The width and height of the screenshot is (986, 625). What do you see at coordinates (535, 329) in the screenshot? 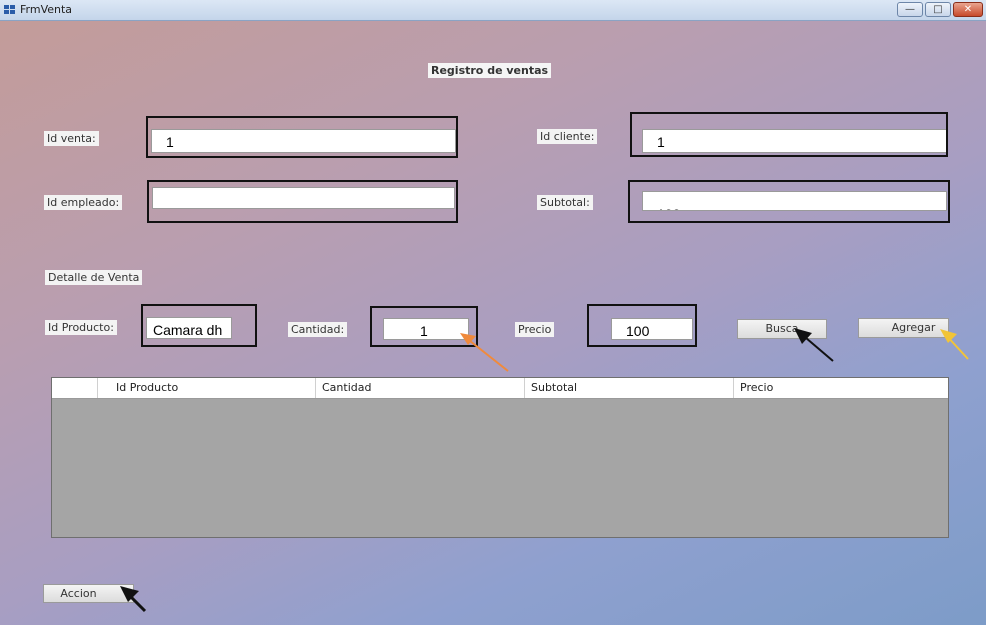
I see `precio-label: Precio` at bounding box center [535, 329].